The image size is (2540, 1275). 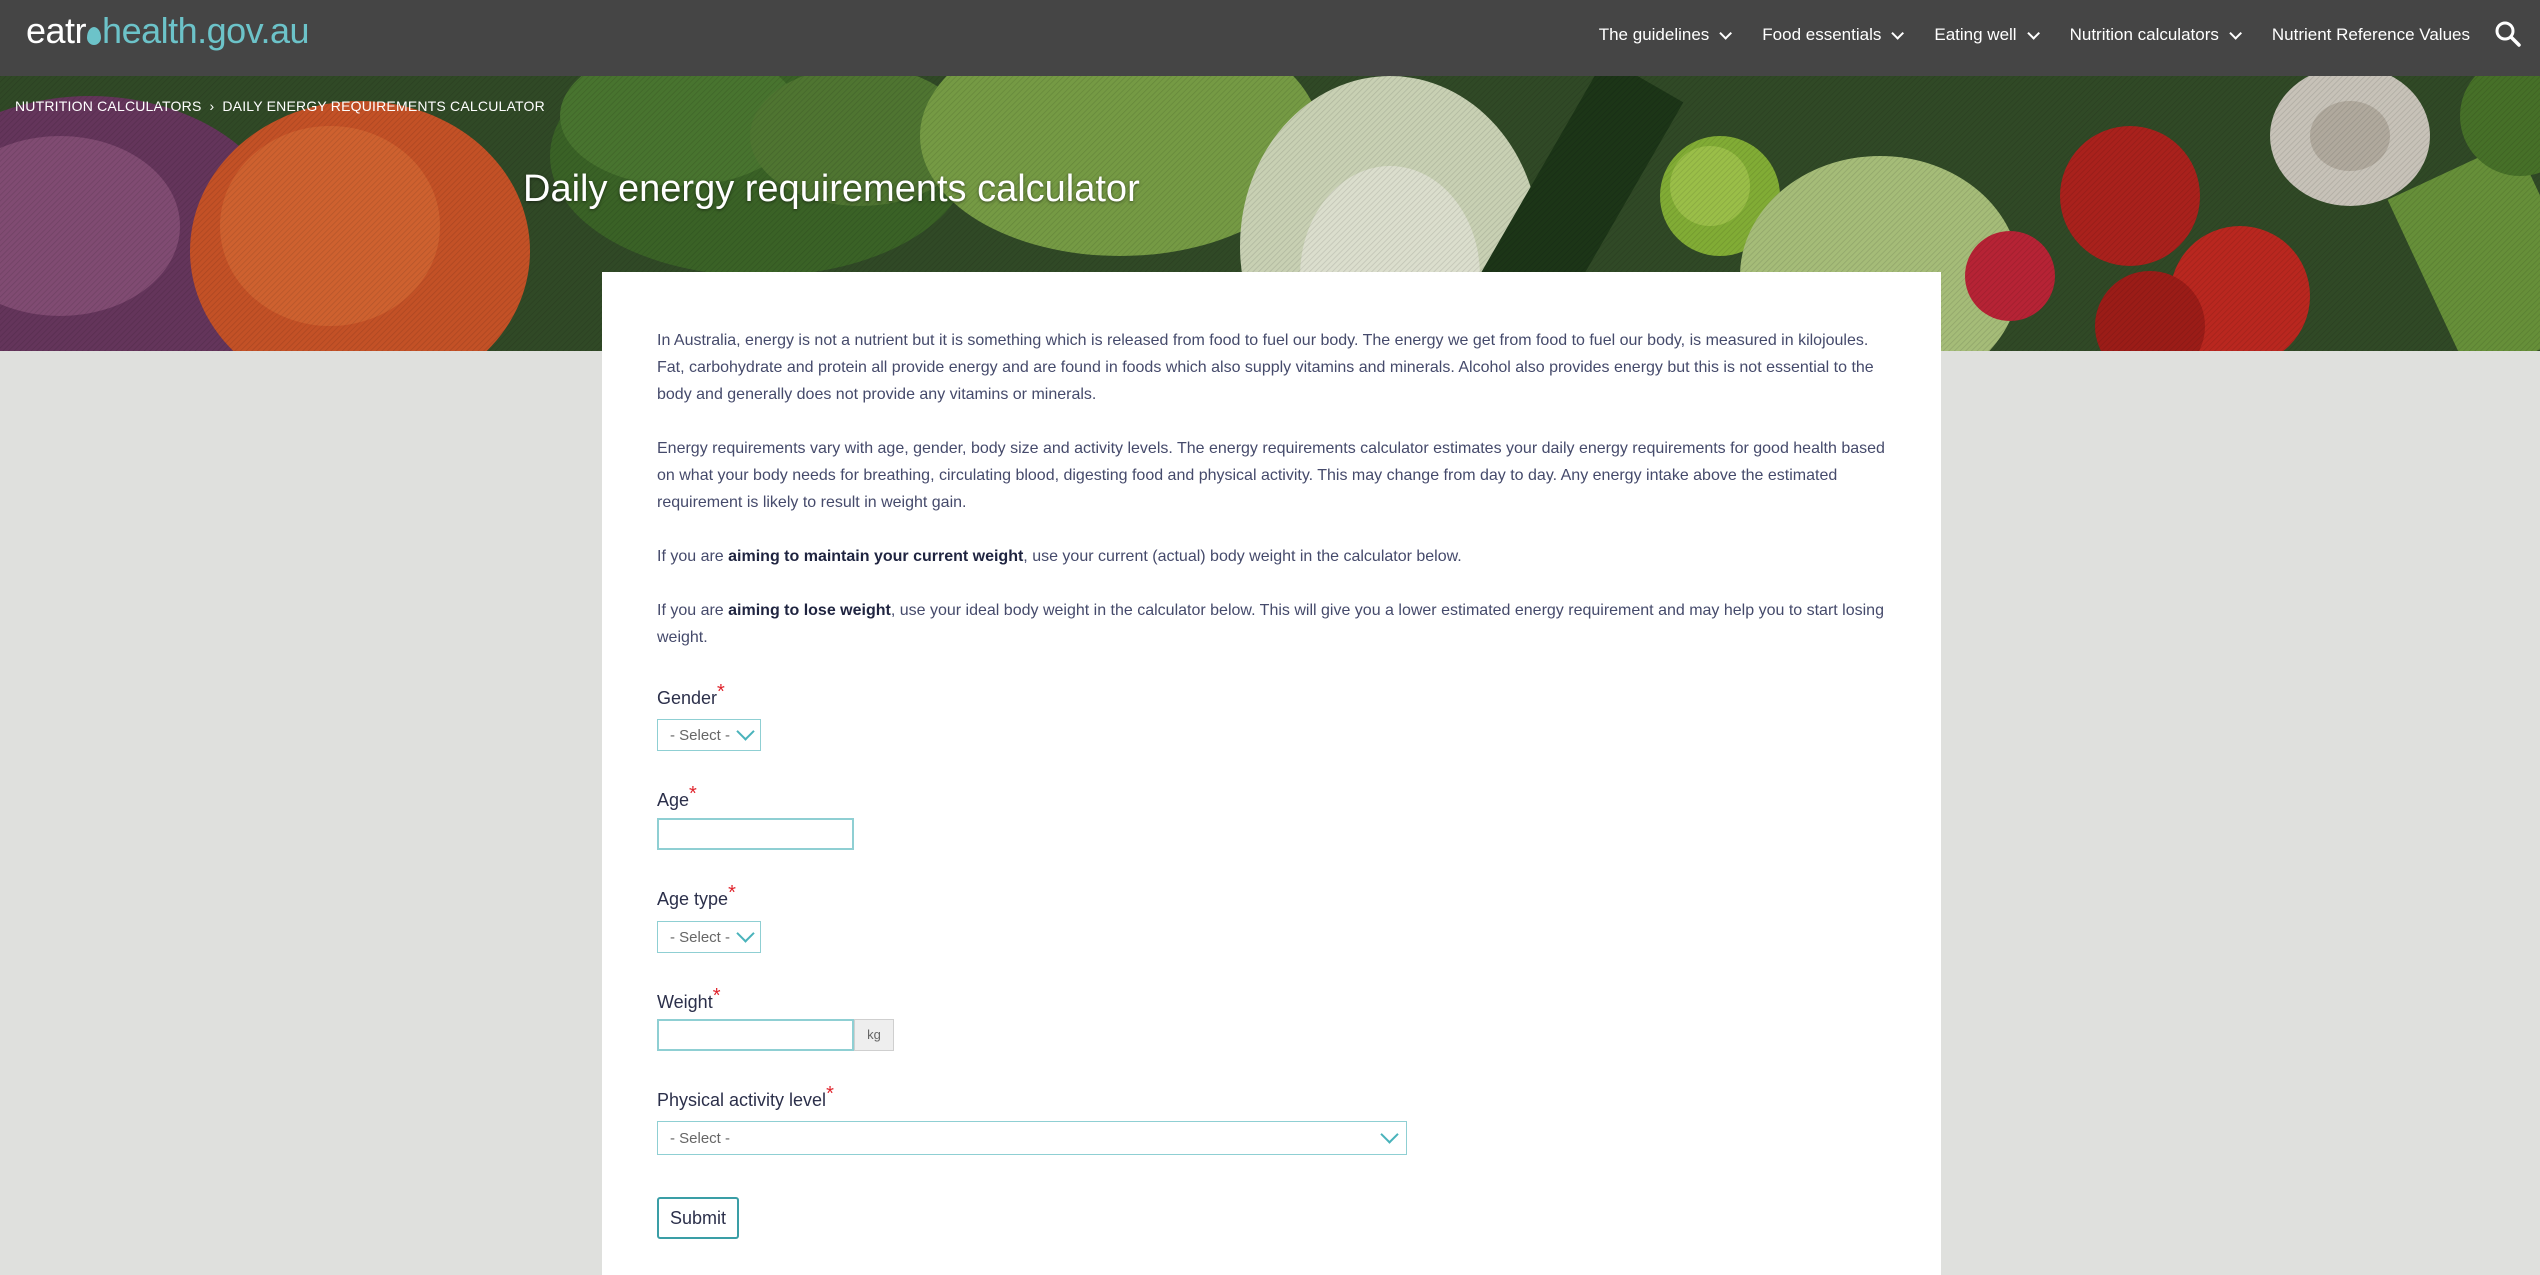 I want to click on gender-label: Gender*, so click(x=691, y=695).